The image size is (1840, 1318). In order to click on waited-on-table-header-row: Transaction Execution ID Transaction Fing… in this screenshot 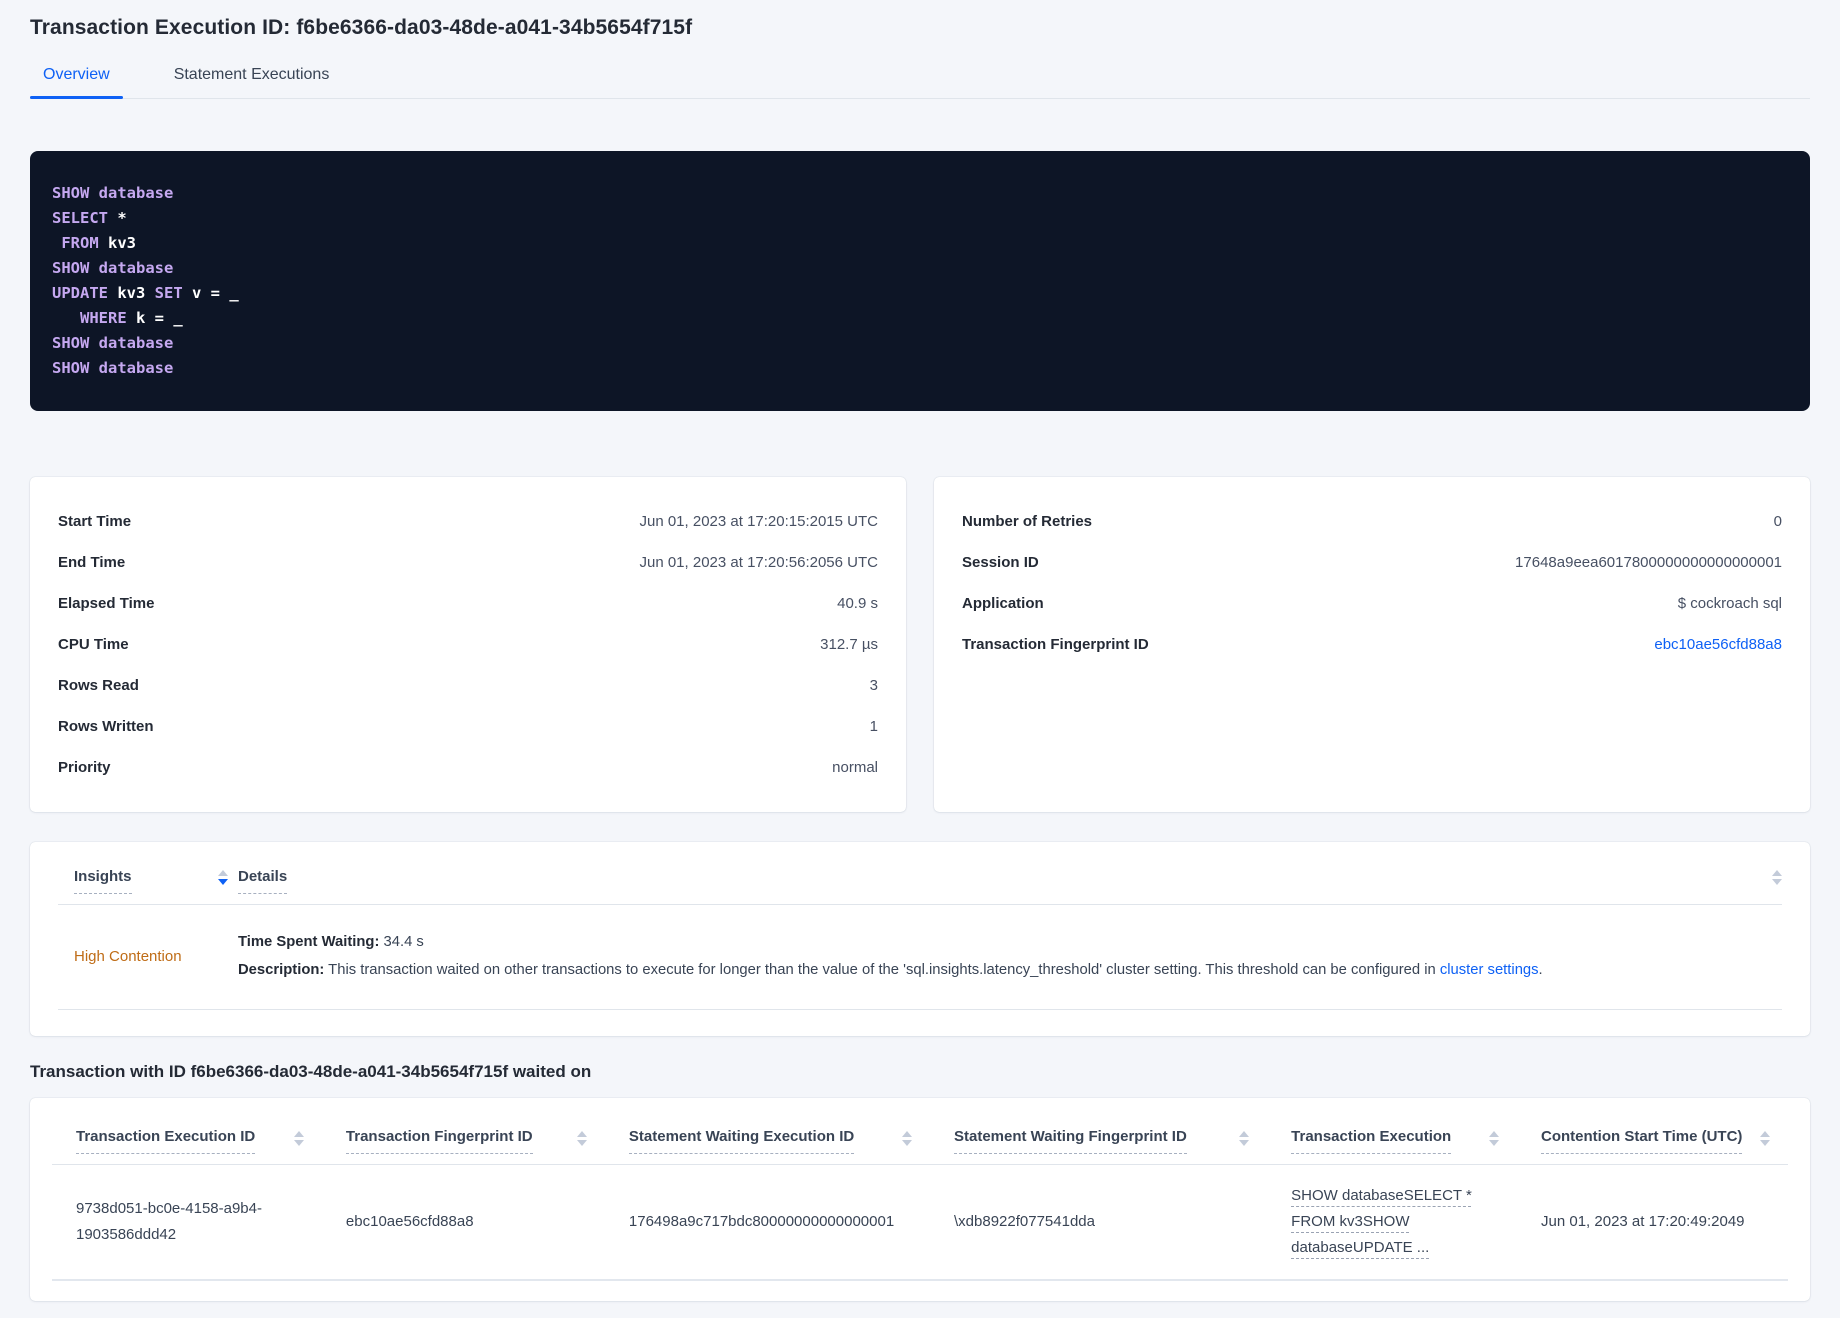, I will do `click(920, 1131)`.